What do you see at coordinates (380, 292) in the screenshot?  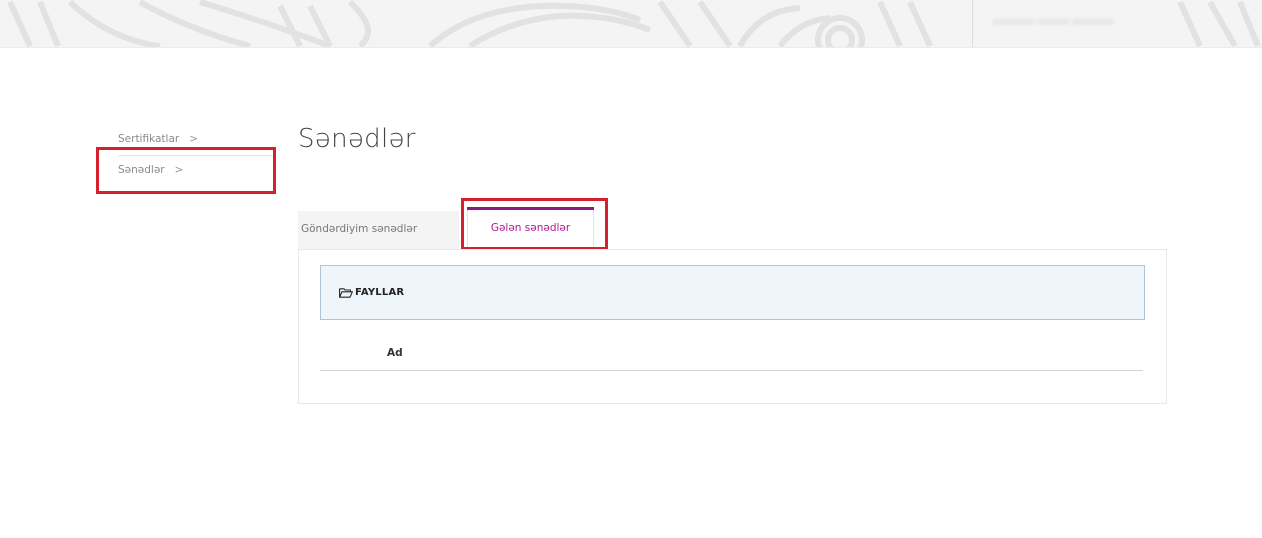 I see `files-header-label: FAYLLAR` at bounding box center [380, 292].